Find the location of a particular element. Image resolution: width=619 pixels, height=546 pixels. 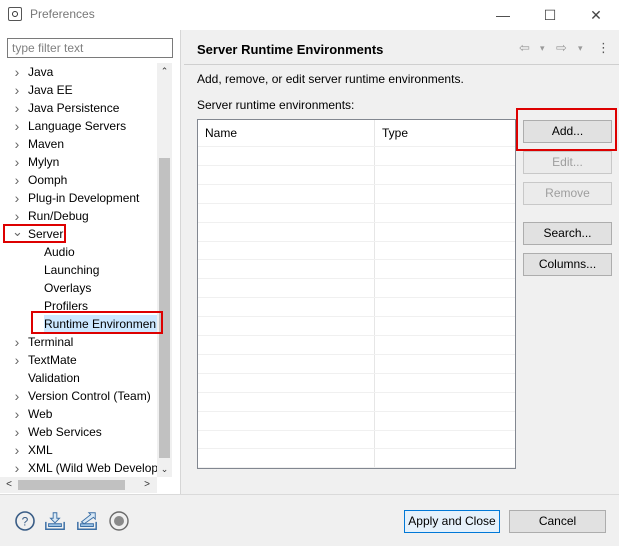

filter-input is located at coordinates (90, 48).